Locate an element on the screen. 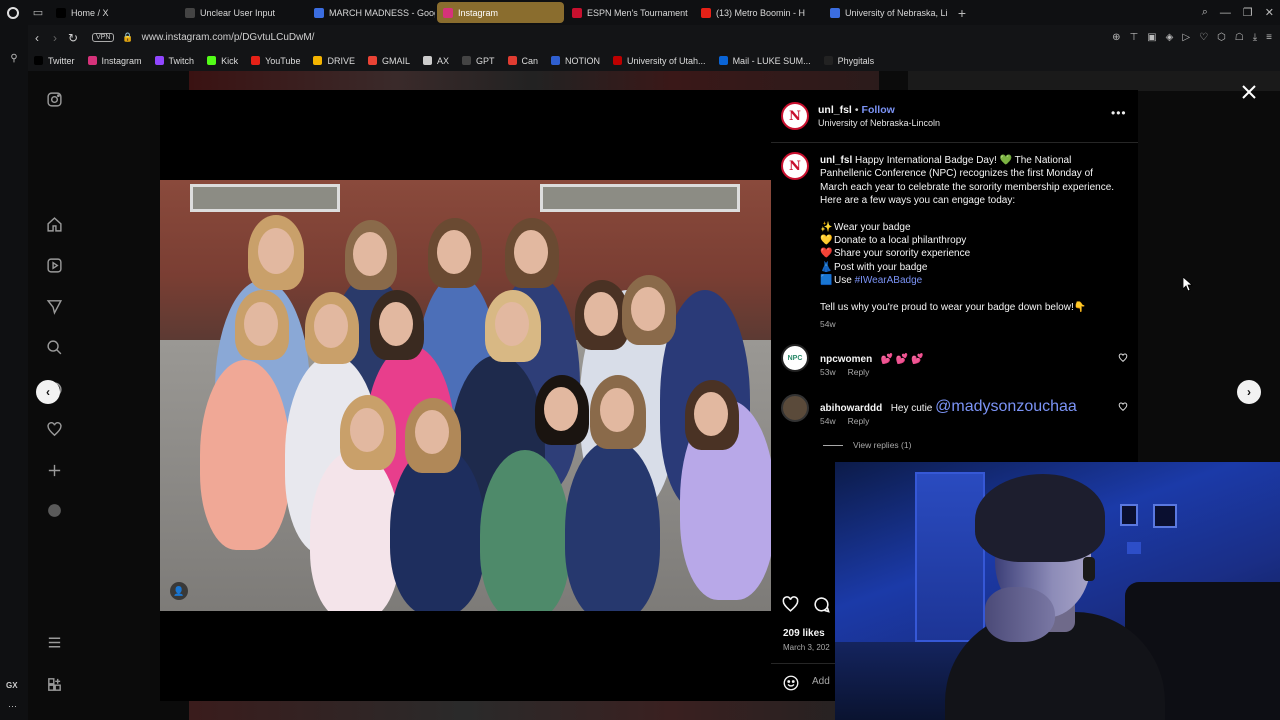 This screenshot has height=720, width=1280. bookmark-item: Twitter is located at coordinates (54, 61).